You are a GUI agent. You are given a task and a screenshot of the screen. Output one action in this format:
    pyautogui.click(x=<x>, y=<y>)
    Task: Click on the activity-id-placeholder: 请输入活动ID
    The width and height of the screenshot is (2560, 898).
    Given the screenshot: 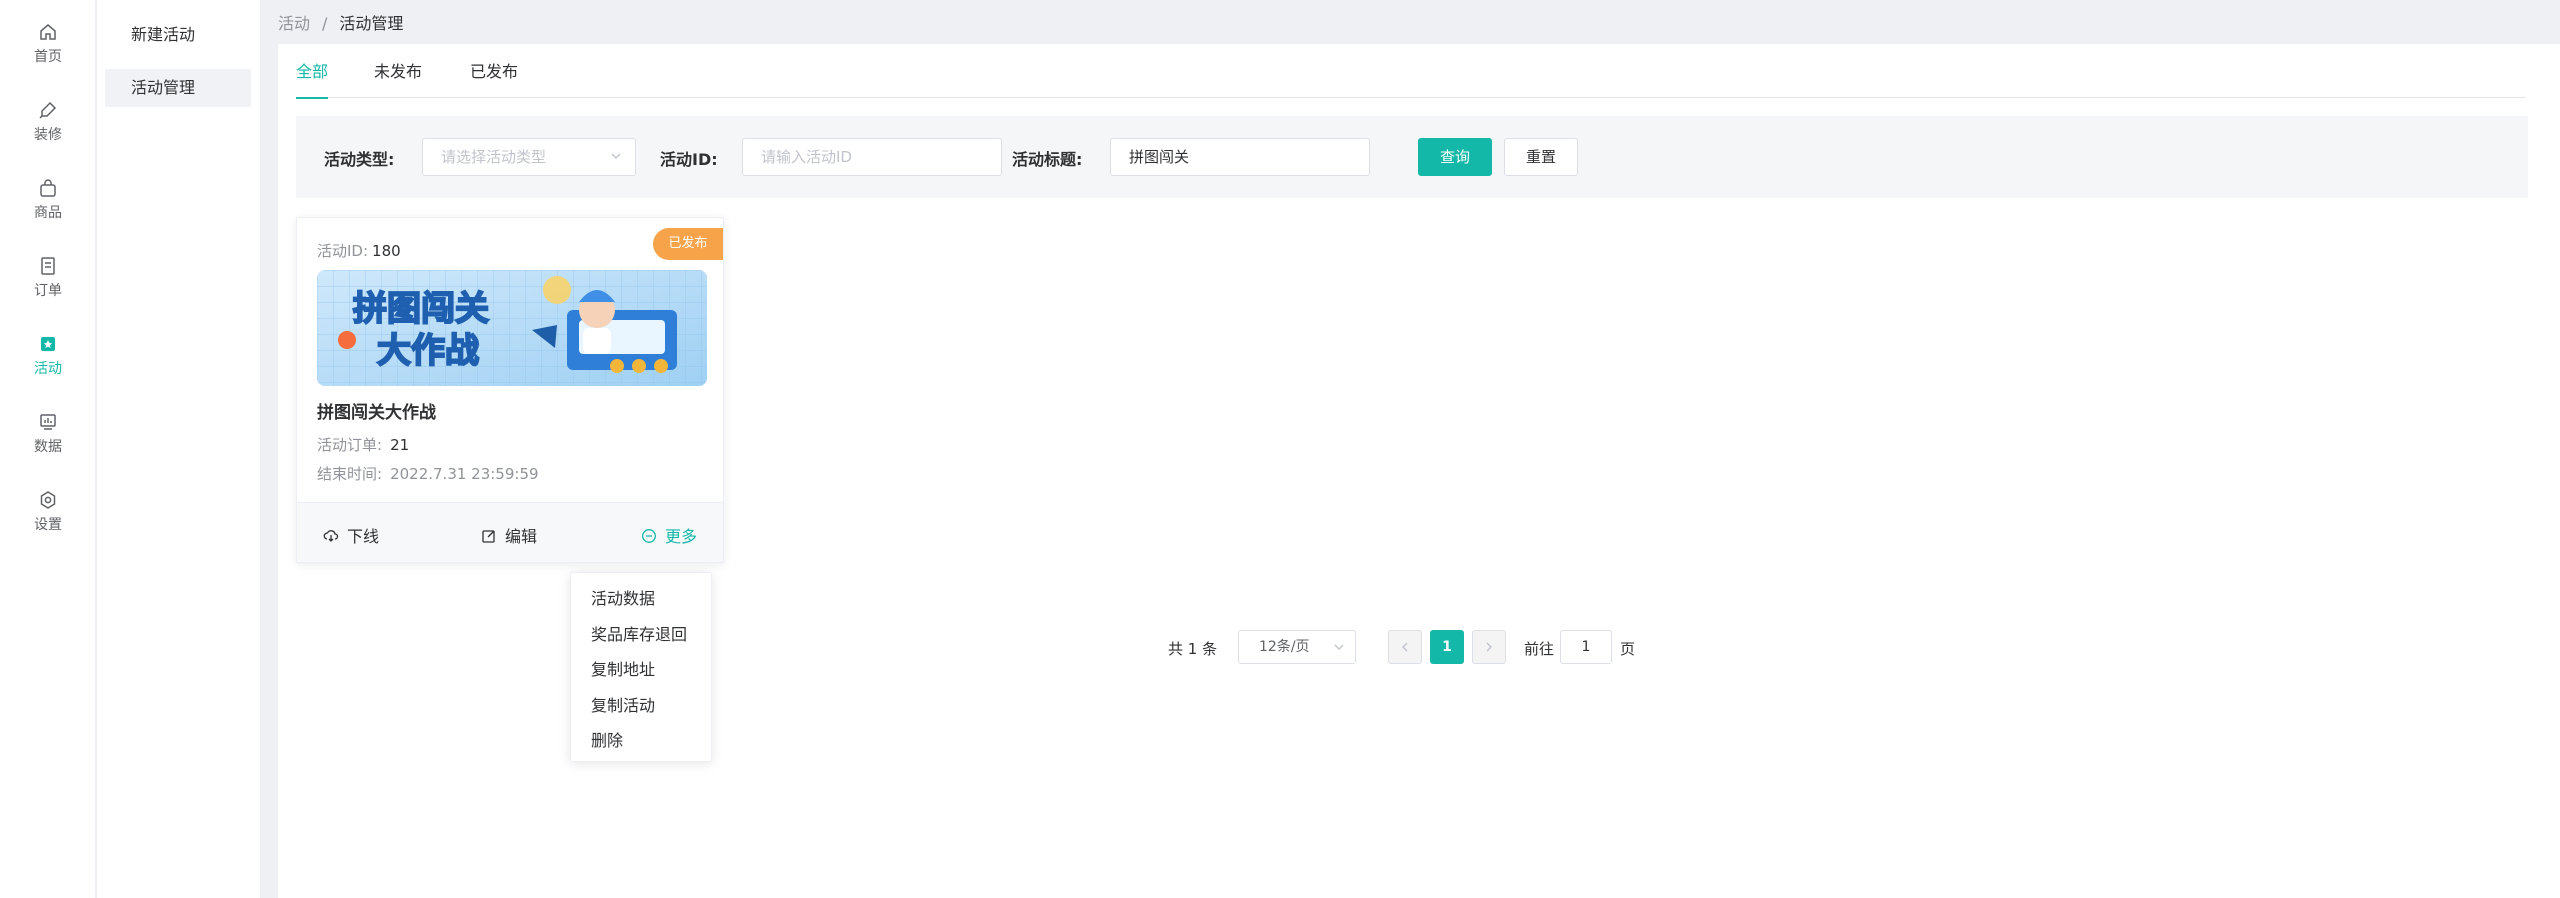 What is the action you would take?
    pyautogui.click(x=806, y=157)
    